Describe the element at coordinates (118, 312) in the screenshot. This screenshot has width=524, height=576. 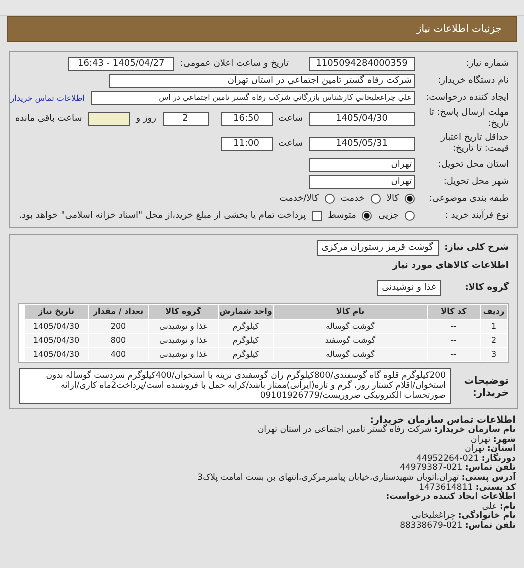
I see `column-header: تعداد / مقدار` at that location.